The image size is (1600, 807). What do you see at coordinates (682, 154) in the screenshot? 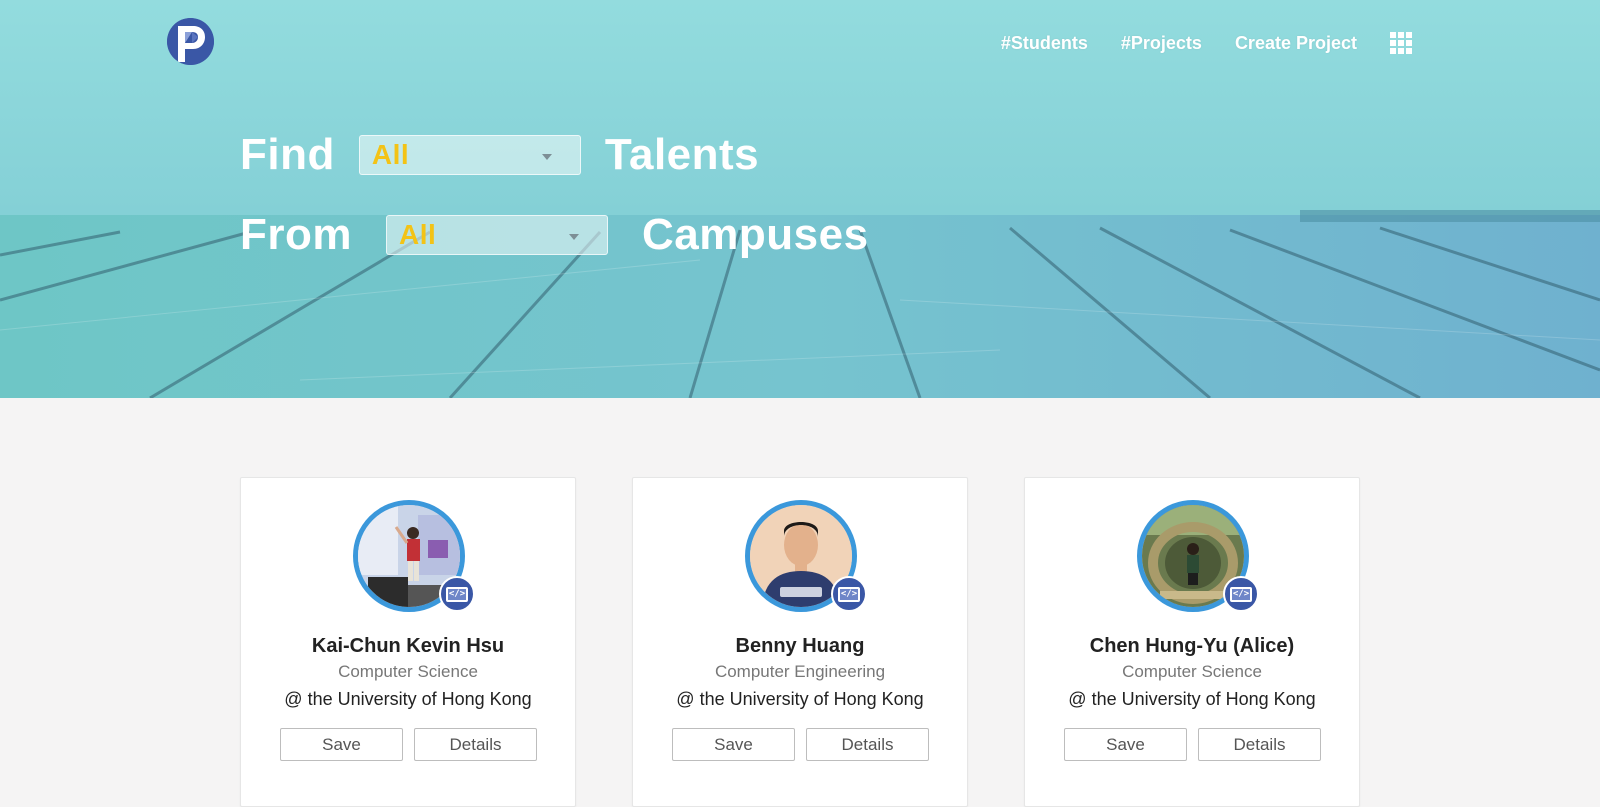
I see `talents-label: Talents` at bounding box center [682, 154].